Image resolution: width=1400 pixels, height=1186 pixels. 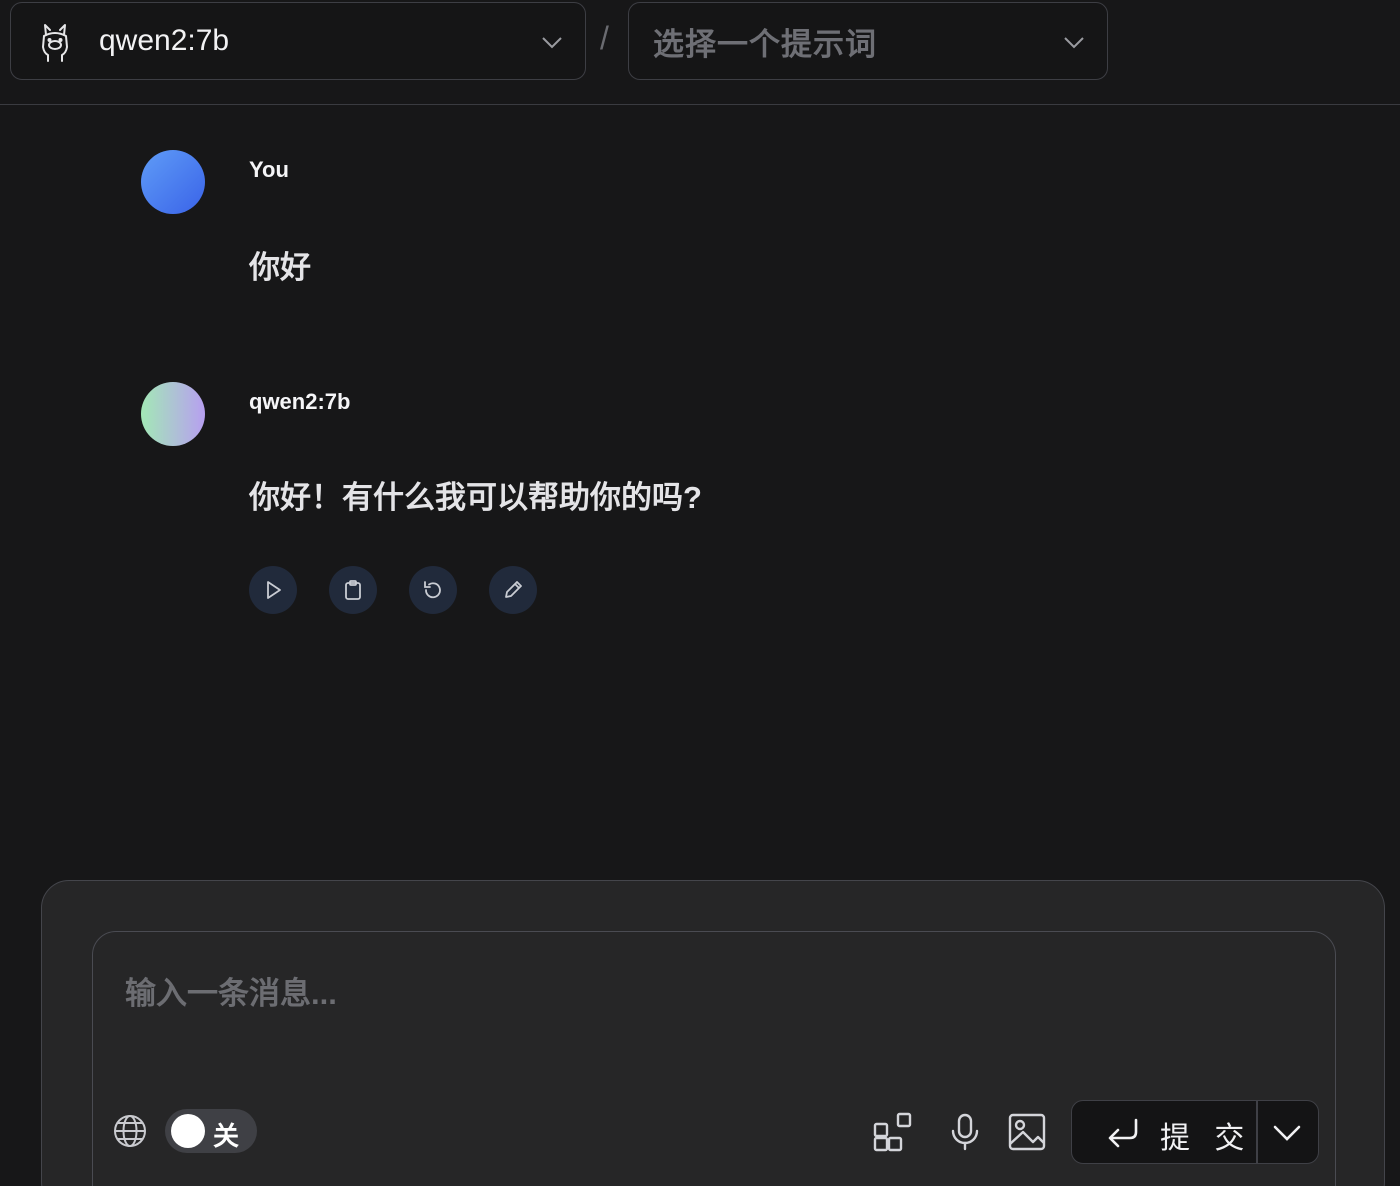 I want to click on user-avatar, so click(x=173, y=182).